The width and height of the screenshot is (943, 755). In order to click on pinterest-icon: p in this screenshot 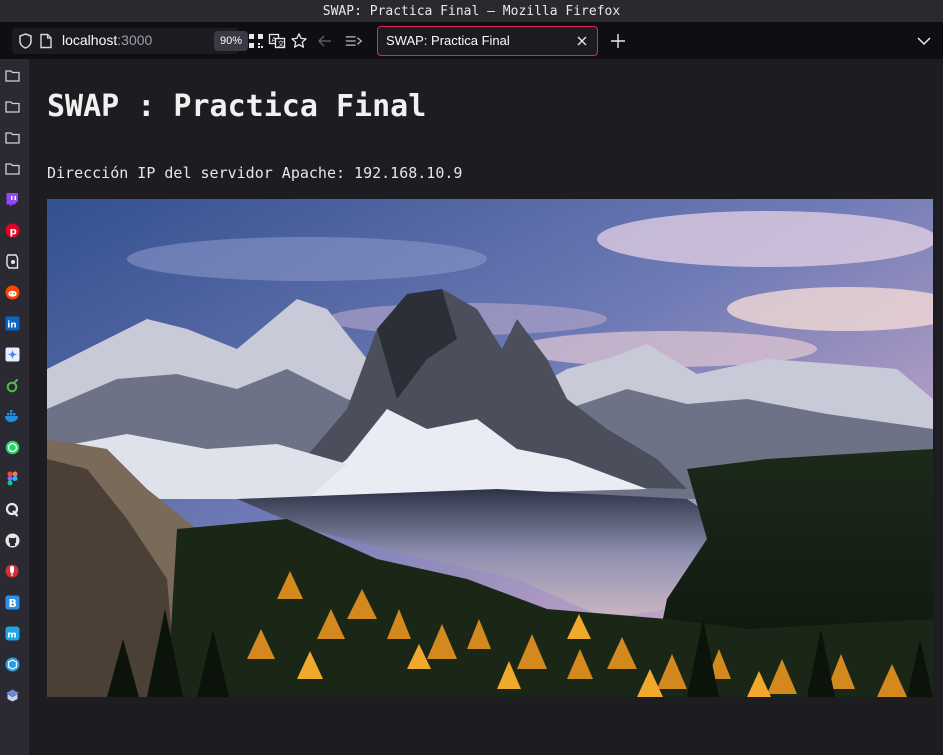, I will do `click(12, 230)`.